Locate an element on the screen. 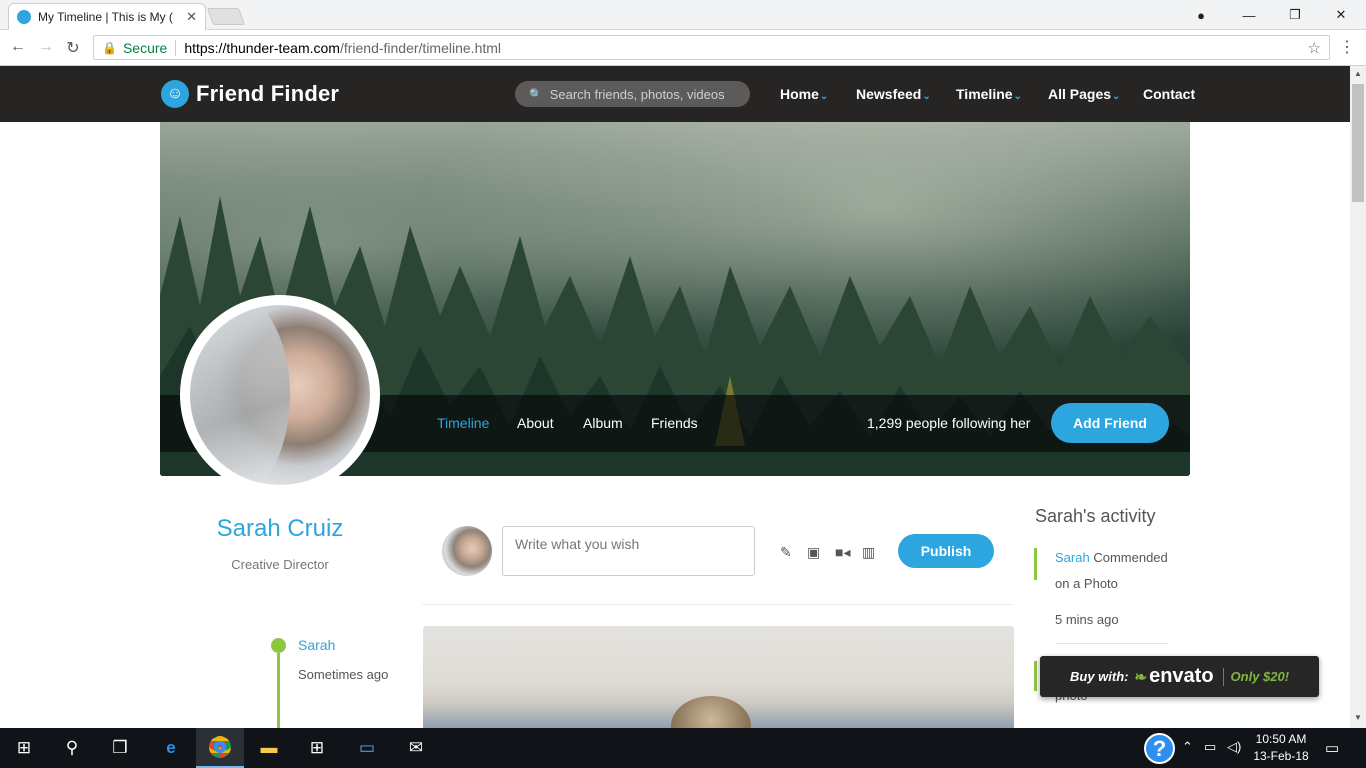 Image resolution: width=1366 pixels, height=768 pixels. taskbar-clock: 10:50 AM 13-Feb-18 is located at coordinates (1281, 748).